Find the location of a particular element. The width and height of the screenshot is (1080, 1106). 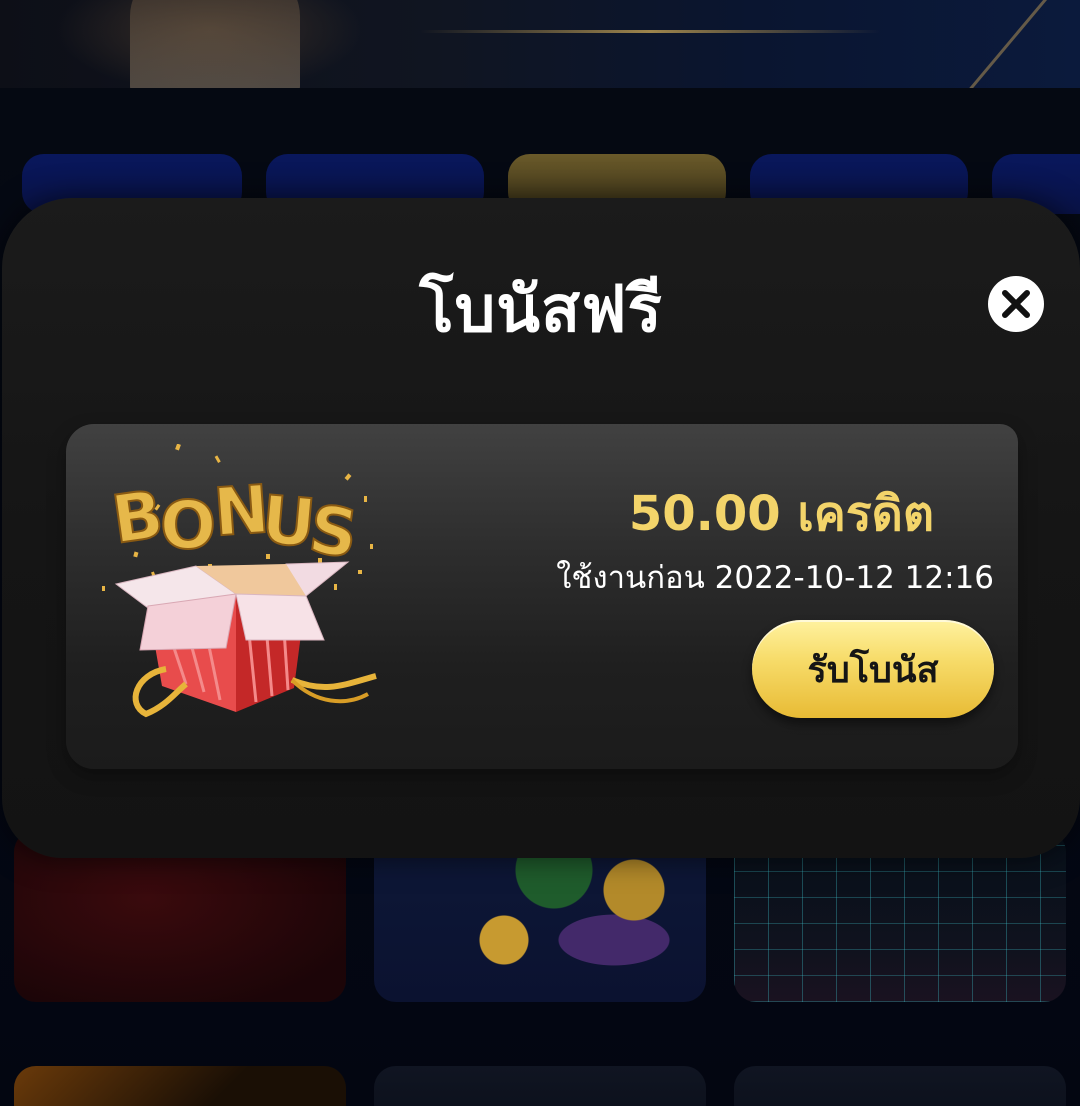

svg-text: B is located at coordinates (137, 517).